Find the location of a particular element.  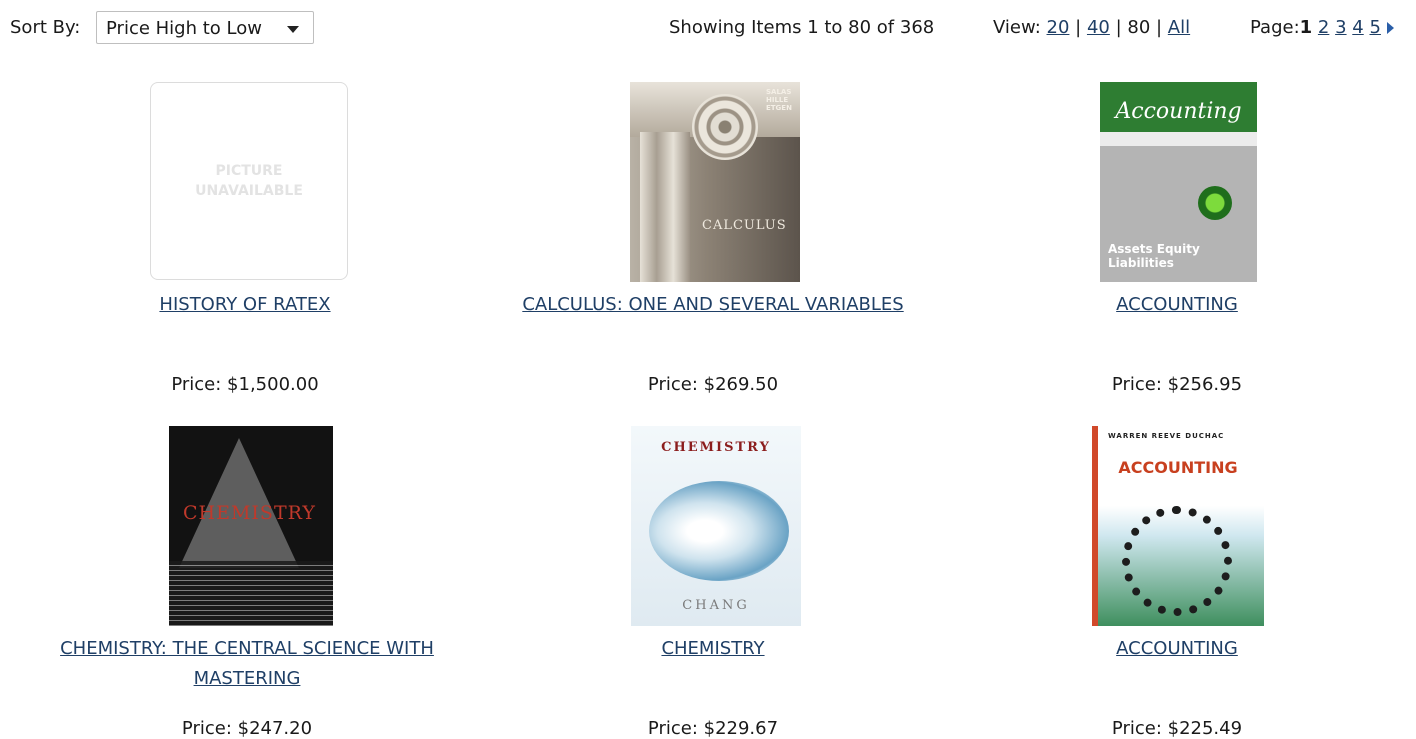

product-price: Price: $225.49 is located at coordinates (1177, 728).